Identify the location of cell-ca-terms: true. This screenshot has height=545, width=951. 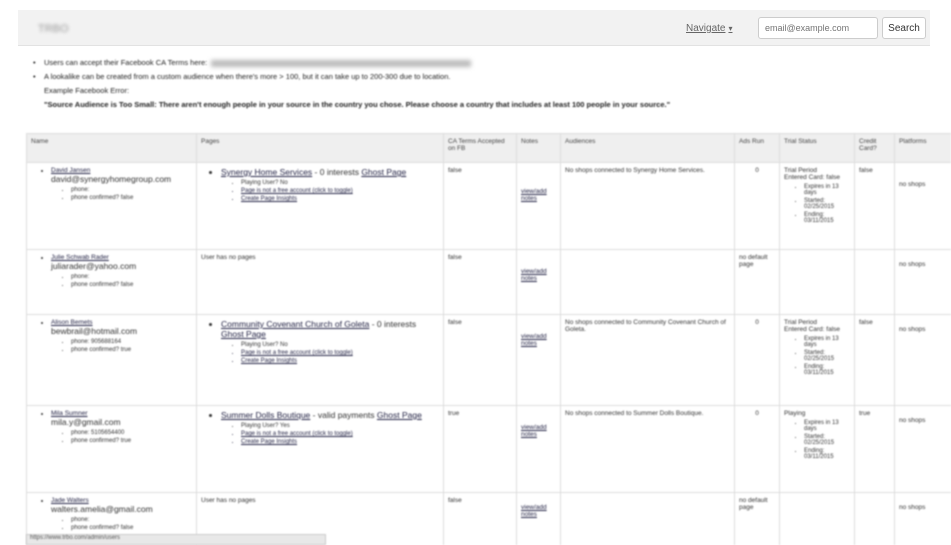
(480, 449).